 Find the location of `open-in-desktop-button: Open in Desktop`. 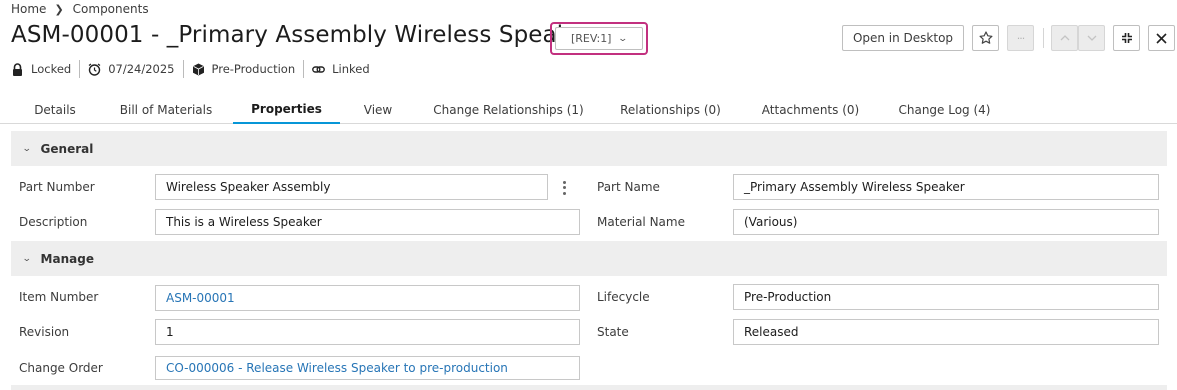

open-in-desktop-button: Open in Desktop is located at coordinates (903, 38).